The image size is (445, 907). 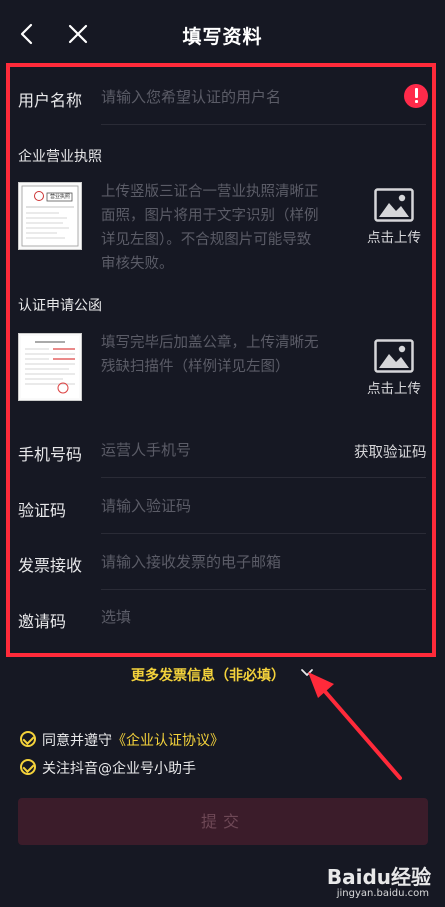 I want to click on code-input: 请输入验证码, so click(x=146, y=505).